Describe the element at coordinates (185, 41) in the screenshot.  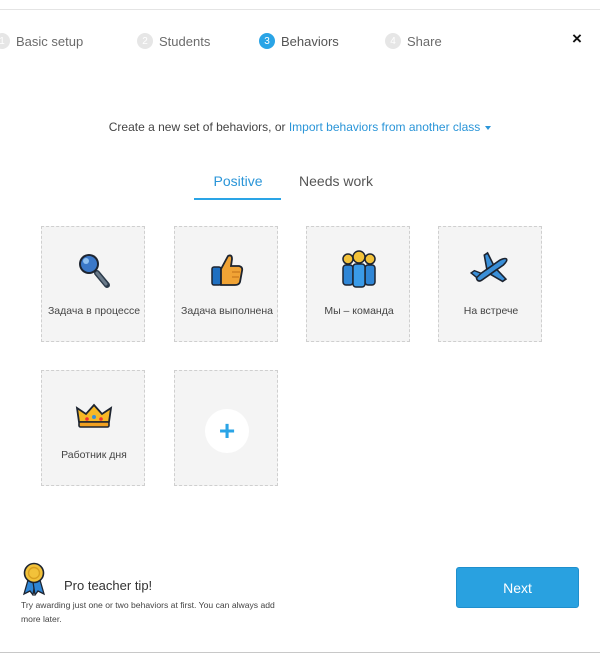
I see `step-label: Students` at that location.